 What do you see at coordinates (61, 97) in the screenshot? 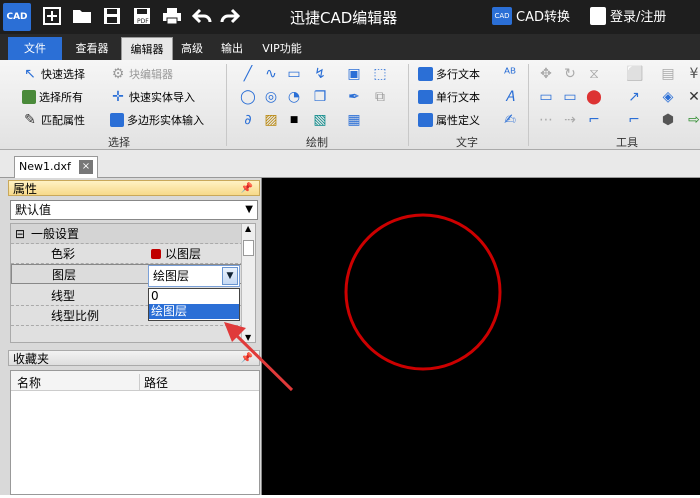
I see `select-all-label: 选择所有` at bounding box center [61, 97].